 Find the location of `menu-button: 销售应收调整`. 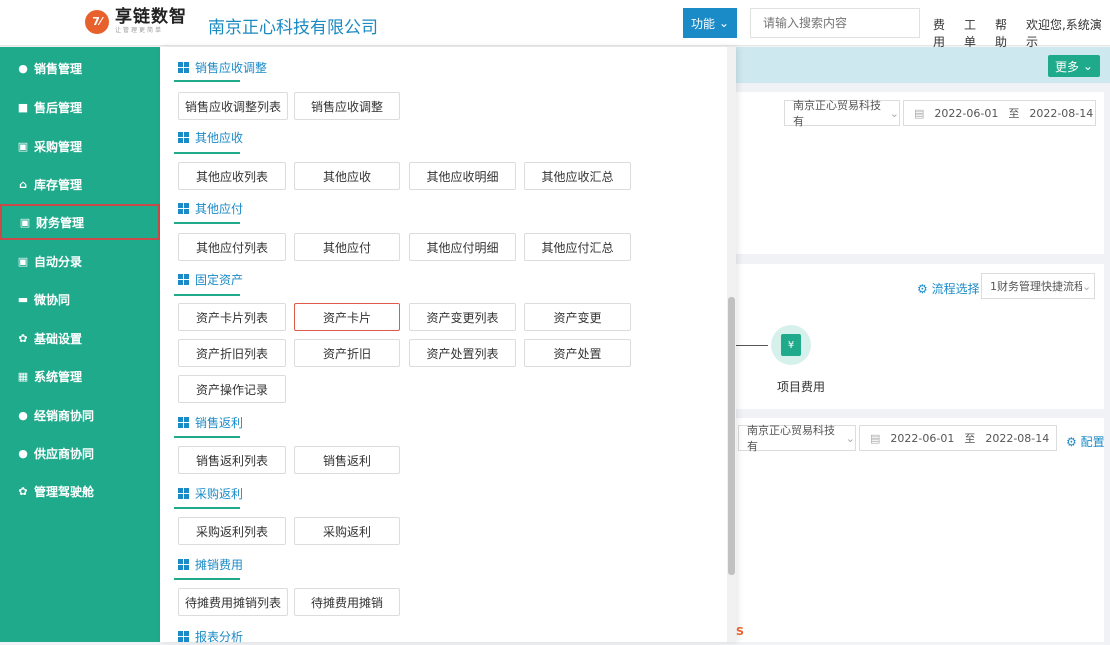

menu-button: 销售应收调整 is located at coordinates (347, 106).